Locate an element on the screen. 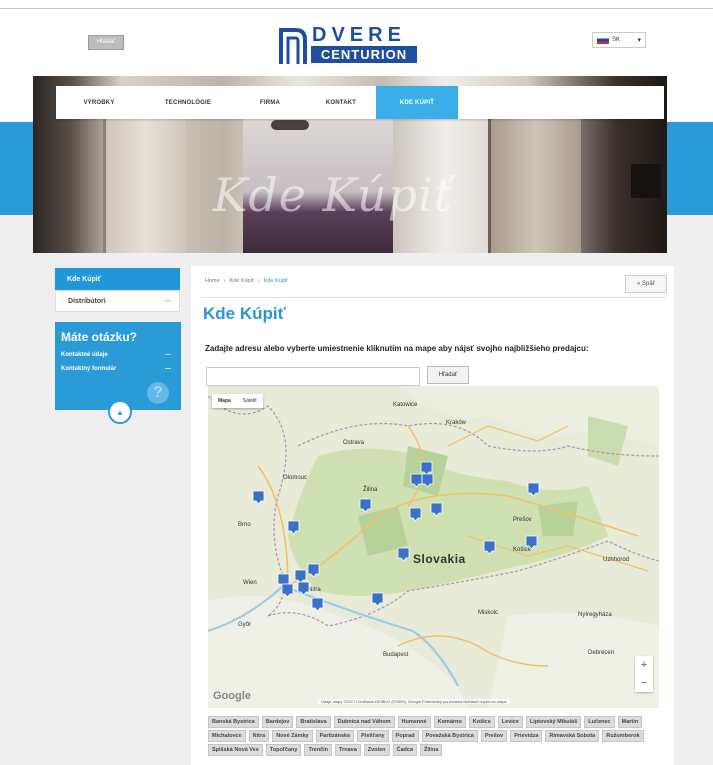 The width and height of the screenshot is (713, 765). breadcrumb-home: Home is located at coordinates (212, 281).